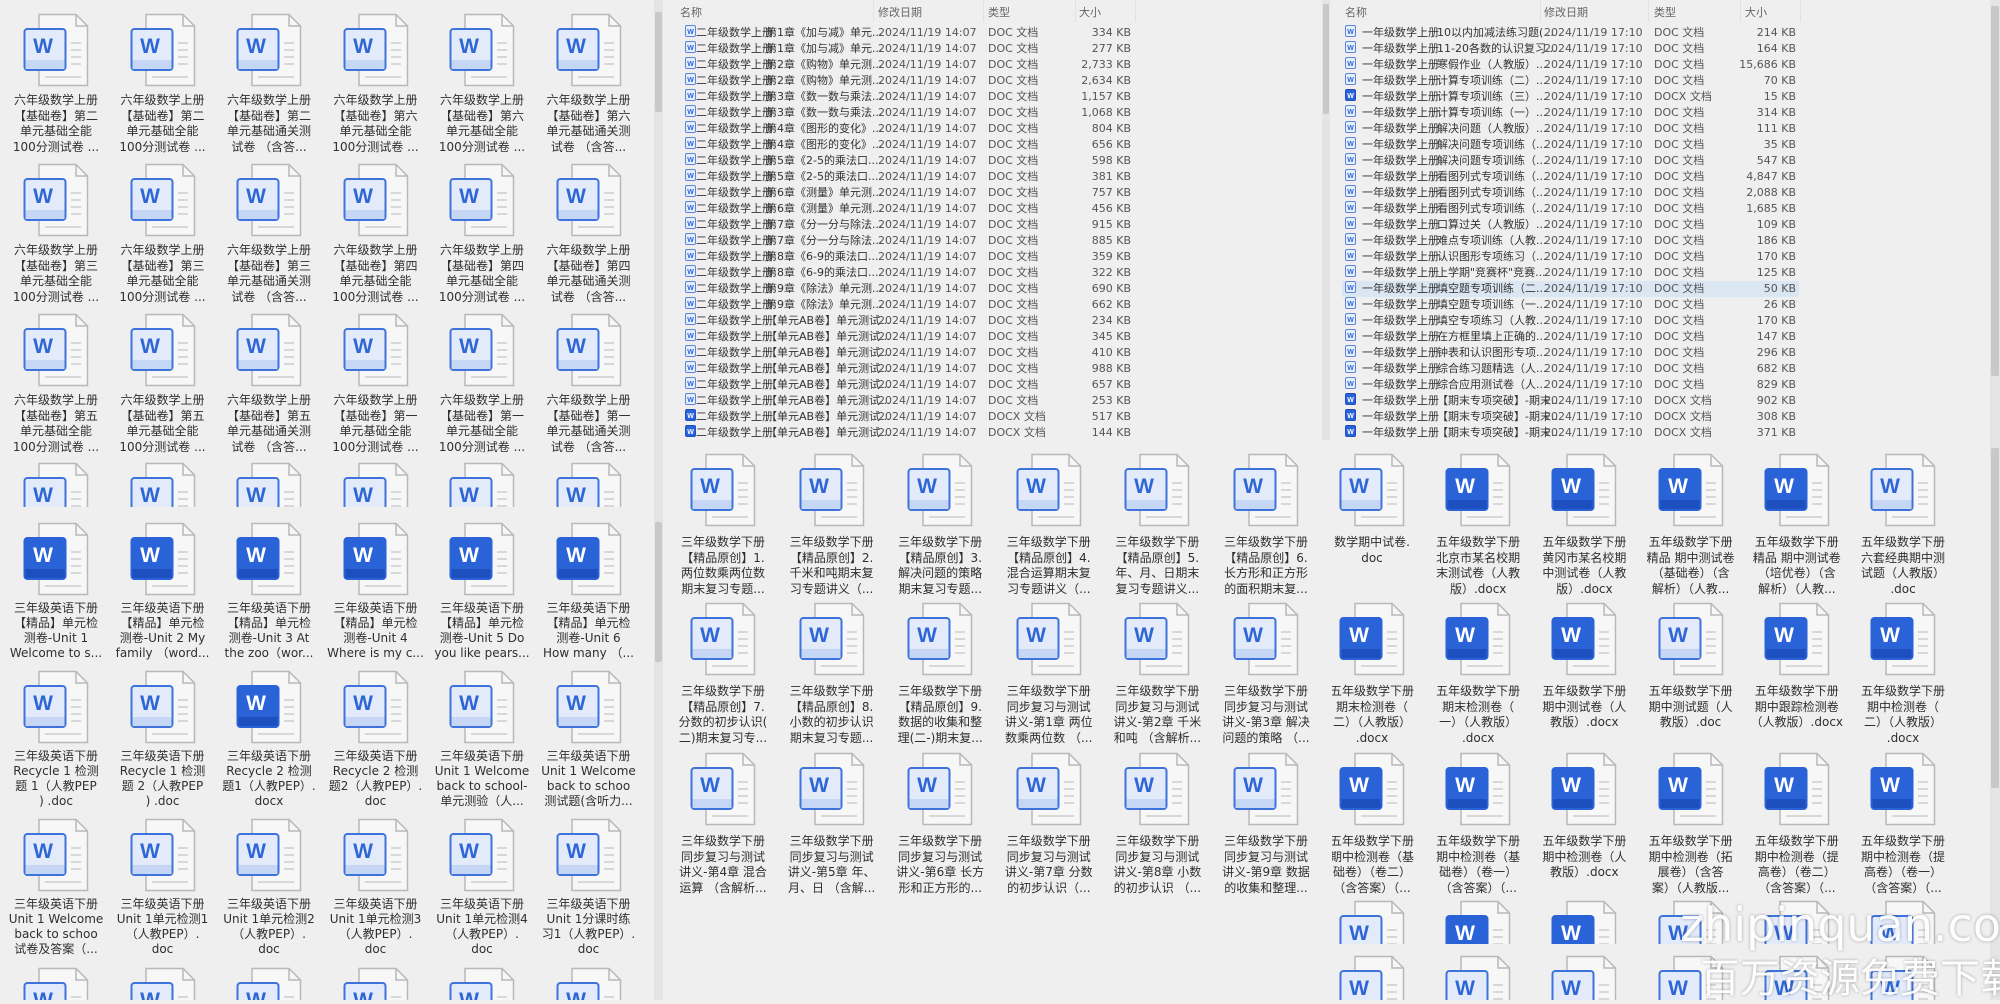 The height and width of the screenshot is (1004, 2000). What do you see at coordinates (1478, 673) in the screenshot?
I see `file-item: W 五年级数学下册 期末检测卷（ 一）（人教版） .docx` at bounding box center [1478, 673].